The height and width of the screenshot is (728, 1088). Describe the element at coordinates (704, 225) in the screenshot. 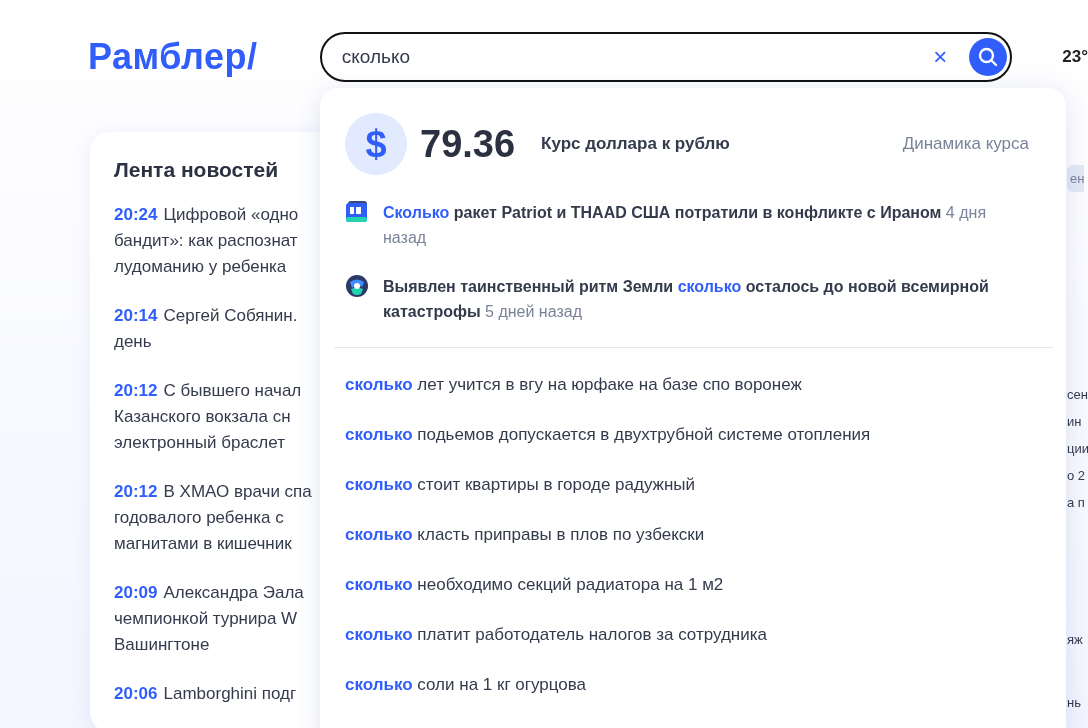

I see `news-suggestion: Сколько ракет Patriot и THAAD США потратили в конфликте с Ираном 4 дня назад` at that location.